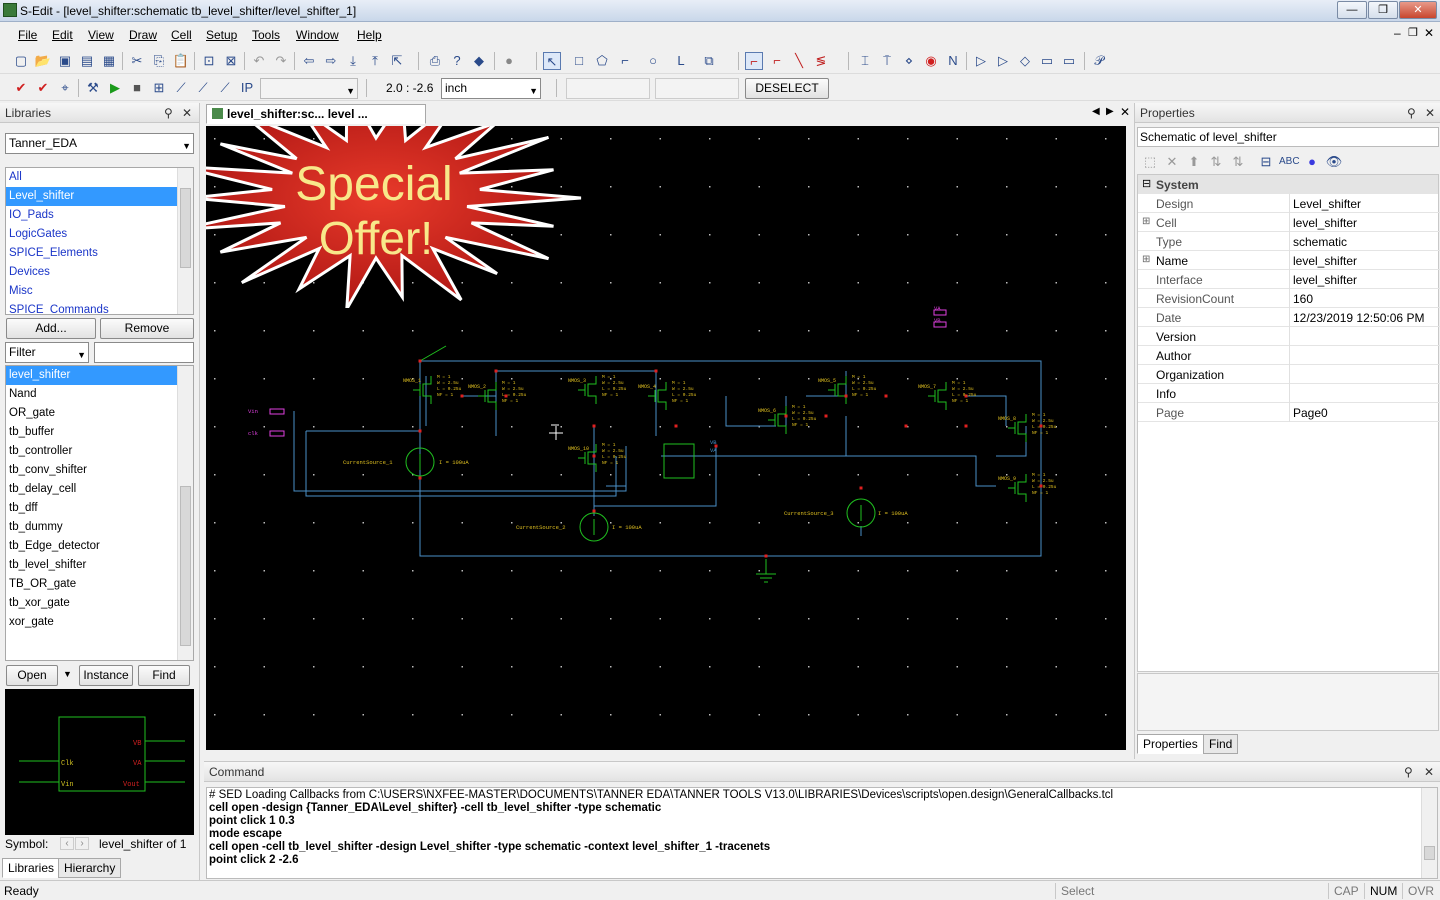 The height and width of the screenshot is (900, 1440). Describe the element at coordinates (47, 352) in the screenshot. I see `filter-select: Filter ▼` at that location.